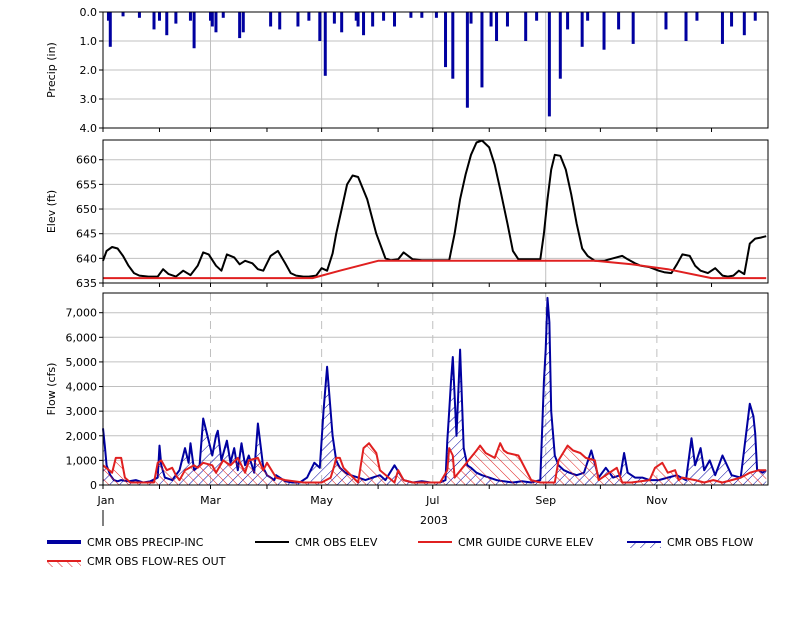 Image resolution: width=800 pixels, height=627 pixels. I want to click on flow-y-tick-label: 4,000, so click(82, 387).